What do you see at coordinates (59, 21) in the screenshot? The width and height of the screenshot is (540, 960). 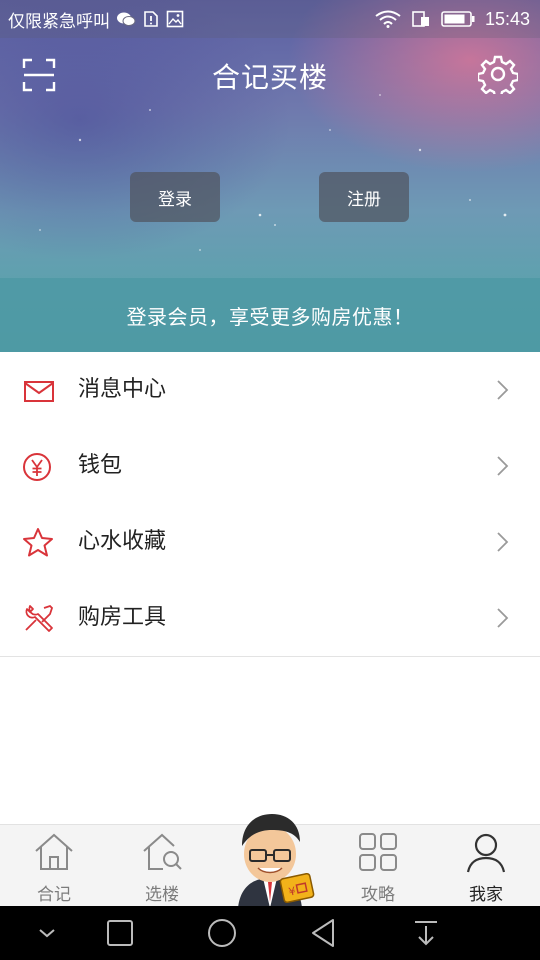 I see `carrier-text: 仅限紧急呼叫` at bounding box center [59, 21].